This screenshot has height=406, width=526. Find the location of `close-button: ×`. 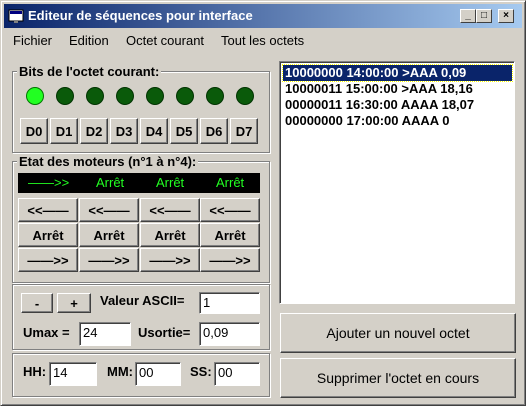

close-button: × is located at coordinates (506, 16).